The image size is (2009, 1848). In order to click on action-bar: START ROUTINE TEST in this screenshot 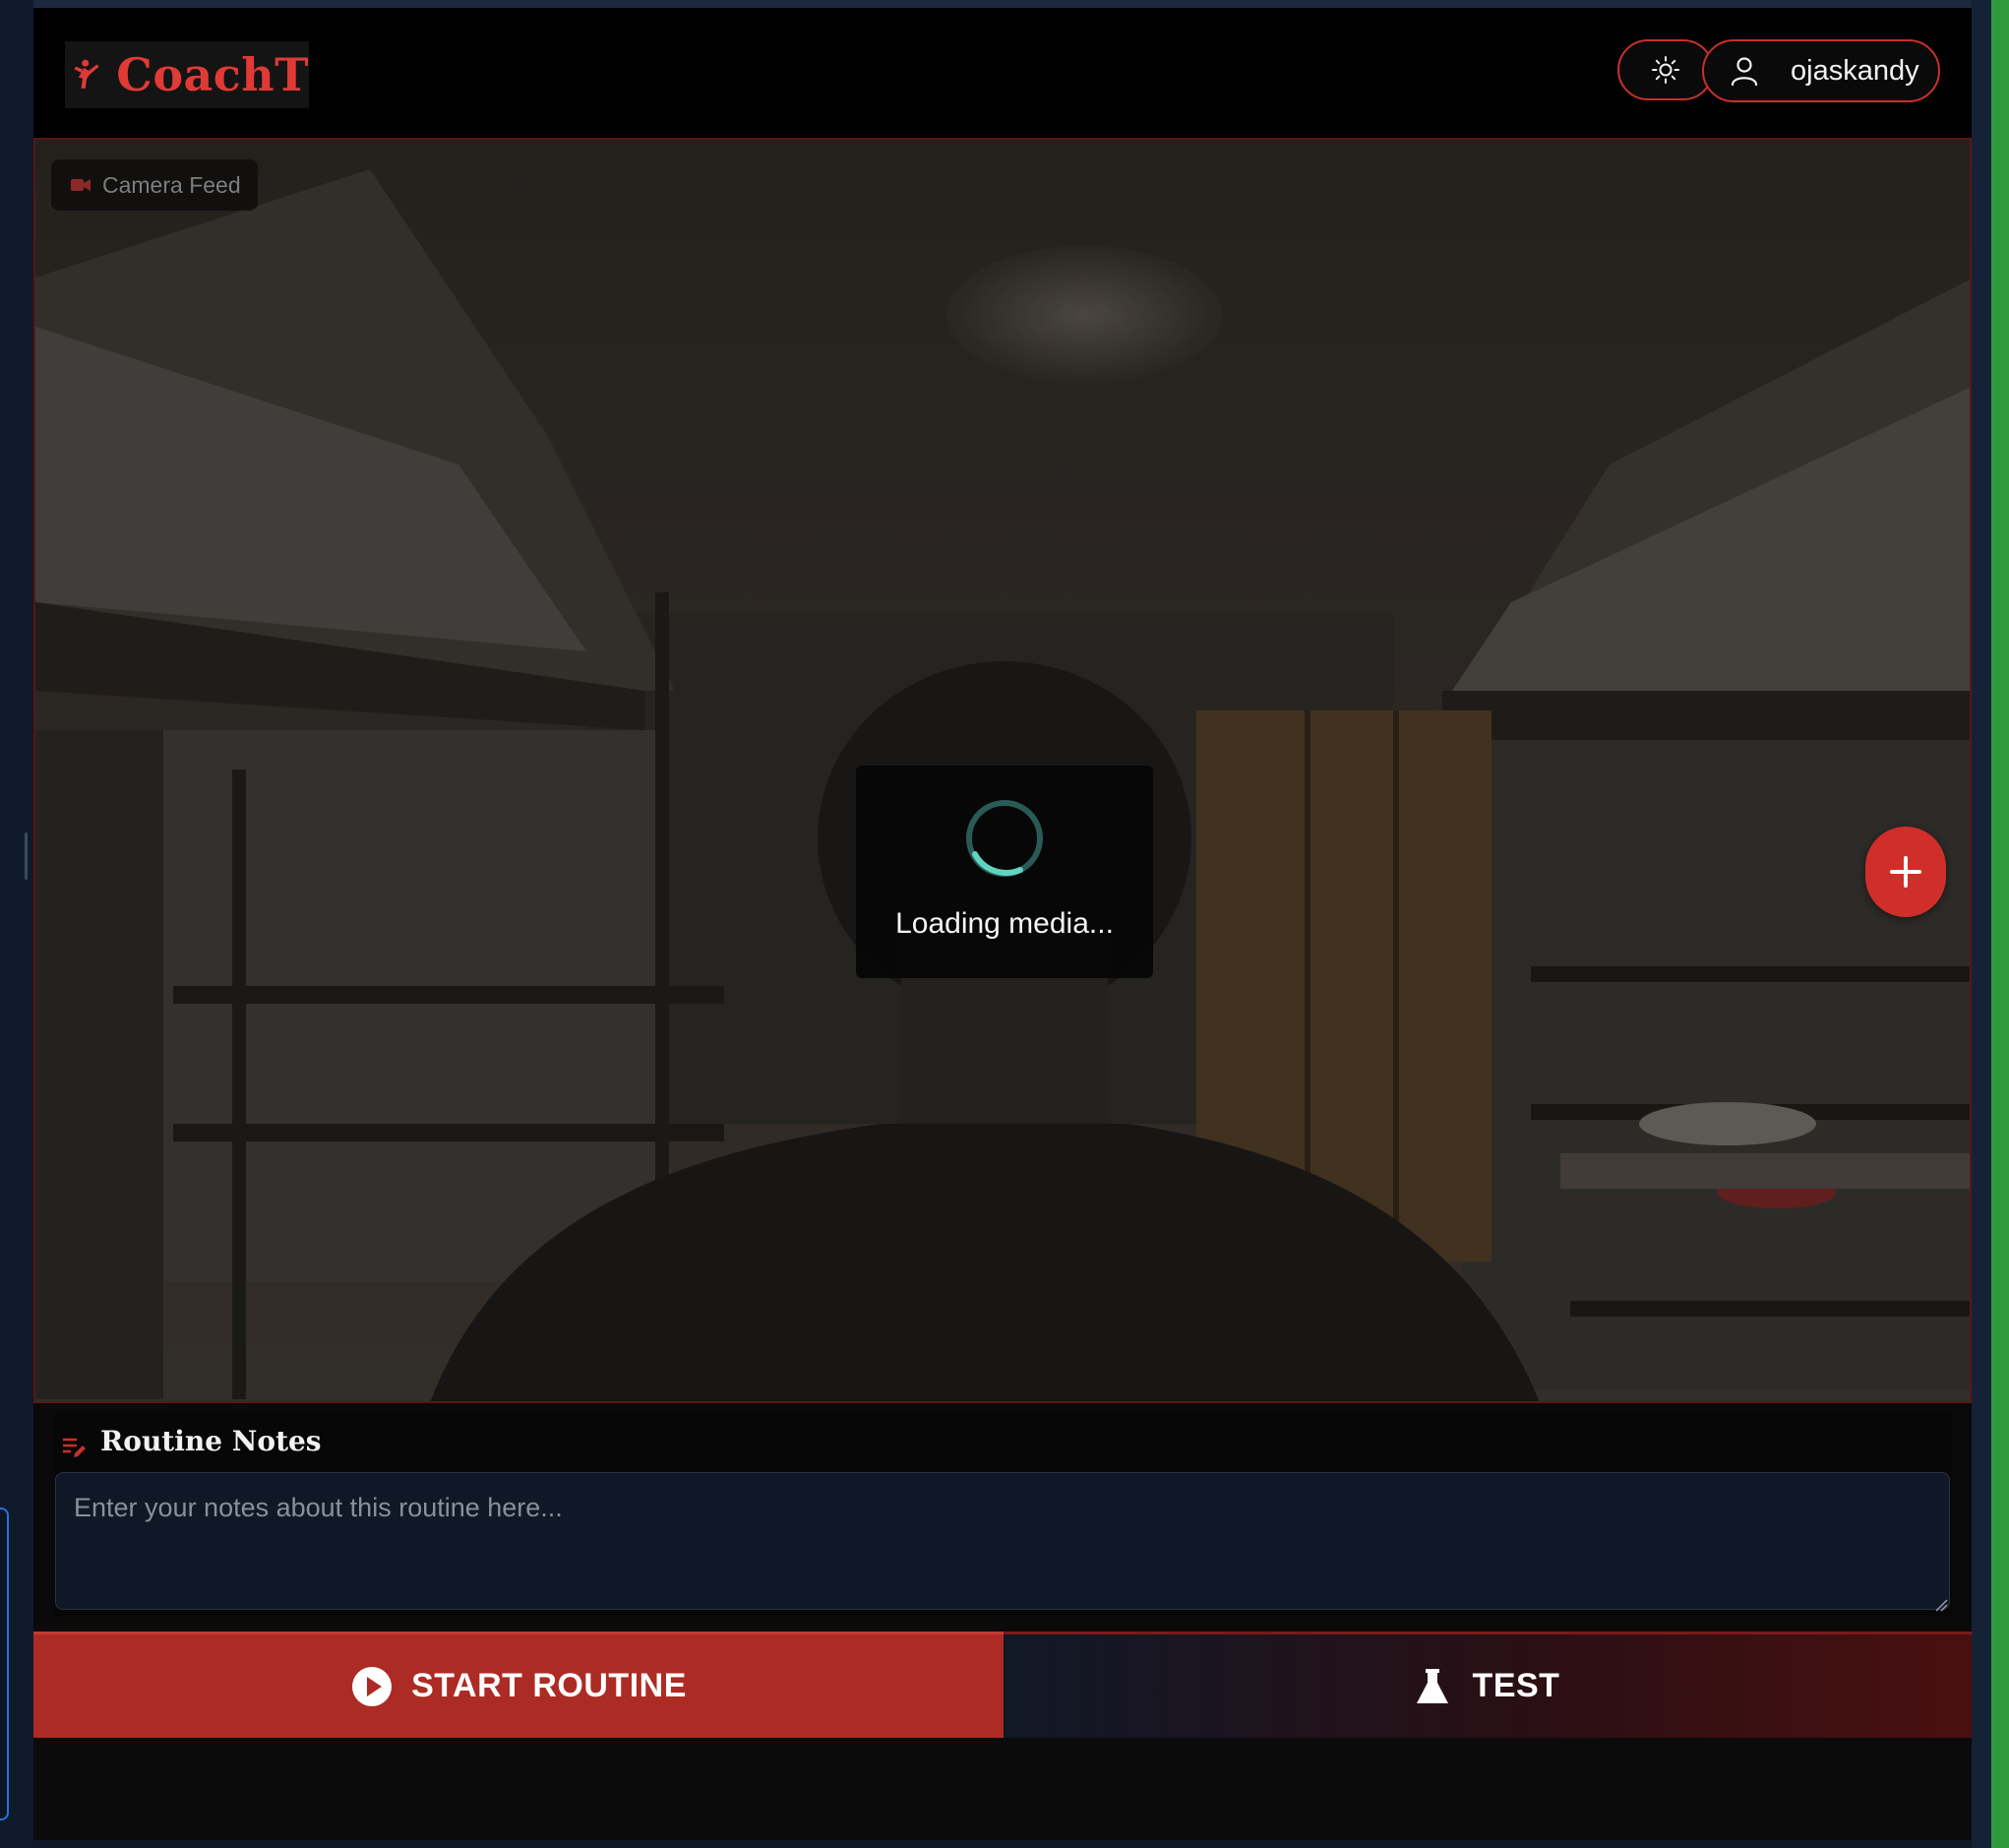, I will do `click(1002, 1685)`.